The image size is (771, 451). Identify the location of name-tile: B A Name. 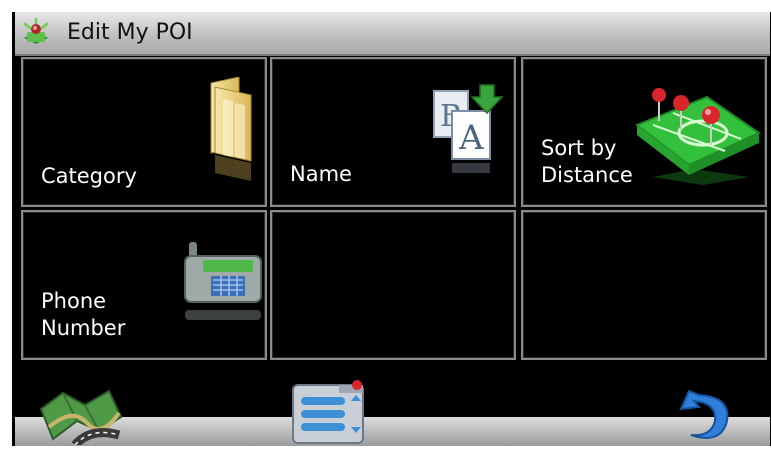
(393, 132).